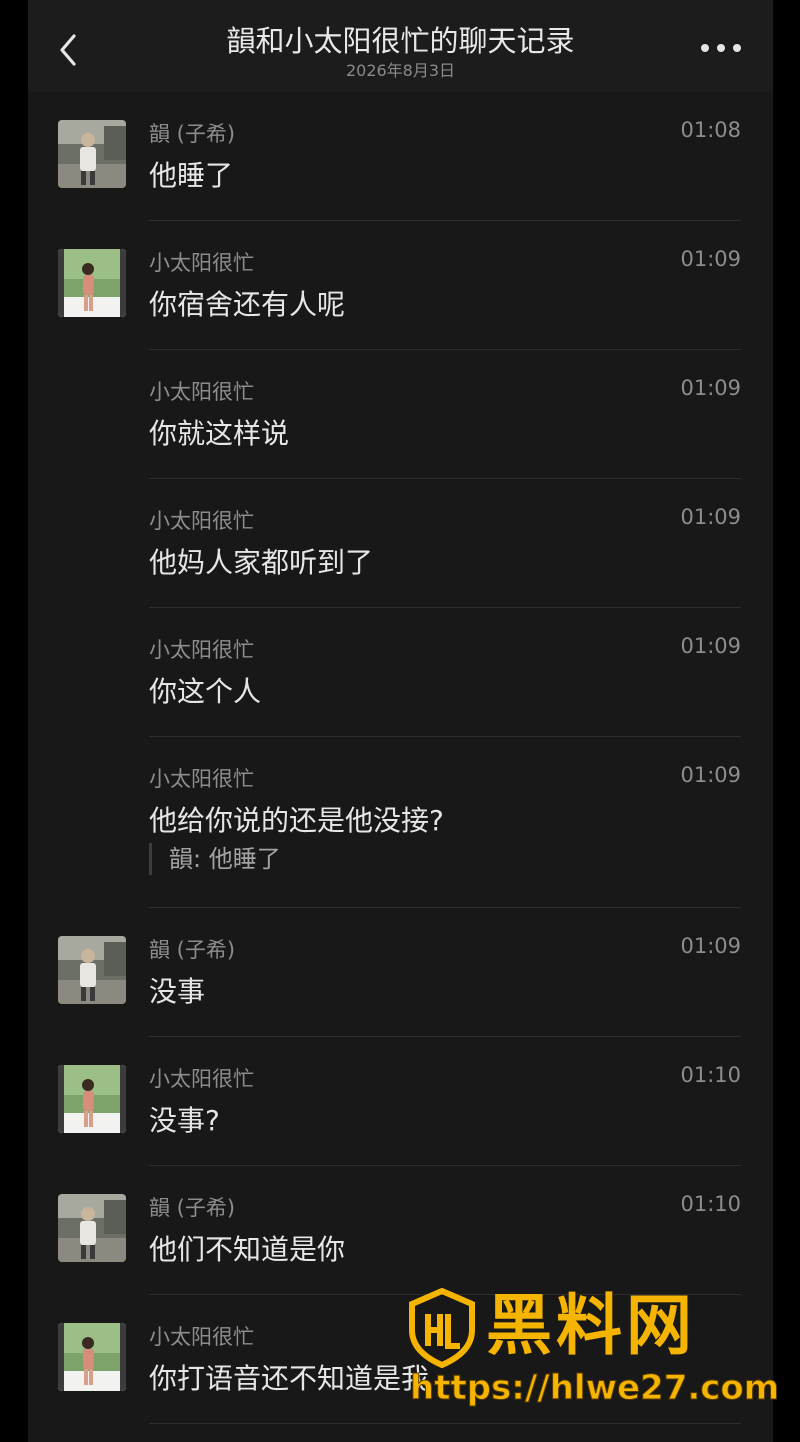 The width and height of the screenshot is (800, 1442). I want to click on message-text: 你宿舍还有人呢, so click(247, 304).